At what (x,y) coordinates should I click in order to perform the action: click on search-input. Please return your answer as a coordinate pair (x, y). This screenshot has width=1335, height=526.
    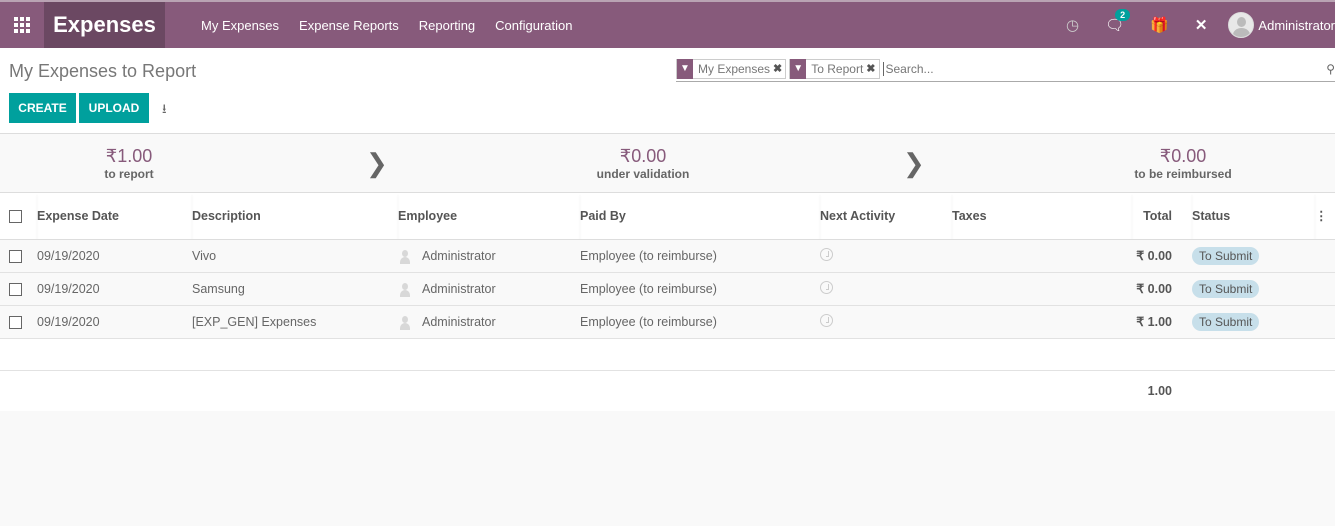
    Looking at the image, I should click on (1082, 68).